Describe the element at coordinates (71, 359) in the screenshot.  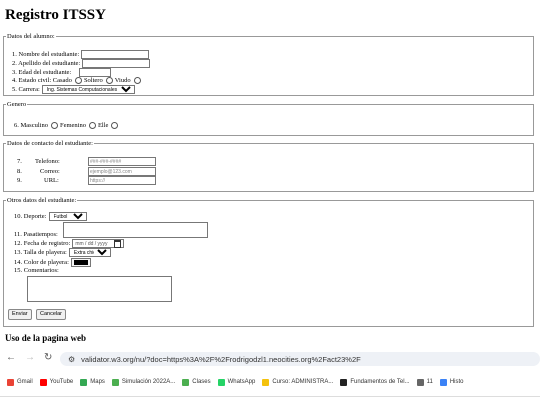
I see `site-info-icon: ⚙` at that location.